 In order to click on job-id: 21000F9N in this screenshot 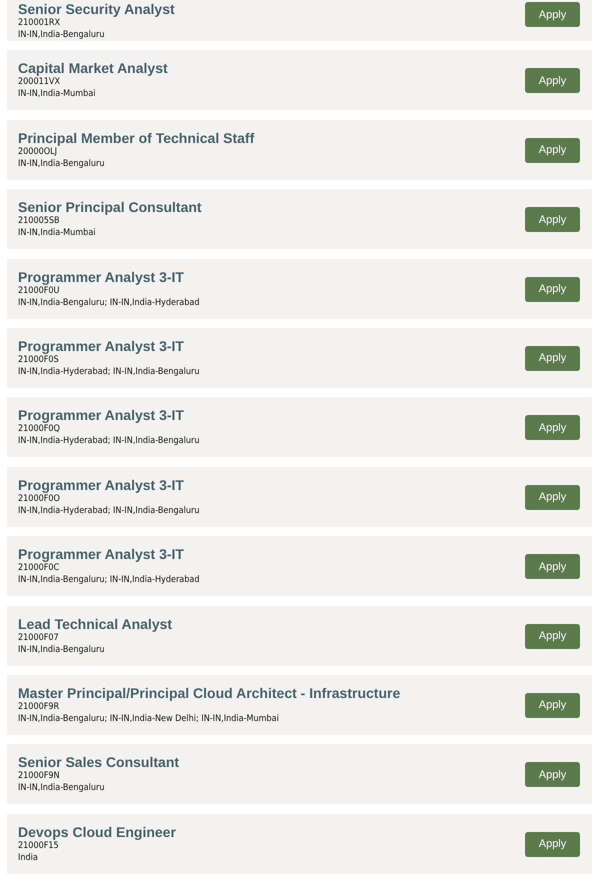, I will do `click(39, 776)`.